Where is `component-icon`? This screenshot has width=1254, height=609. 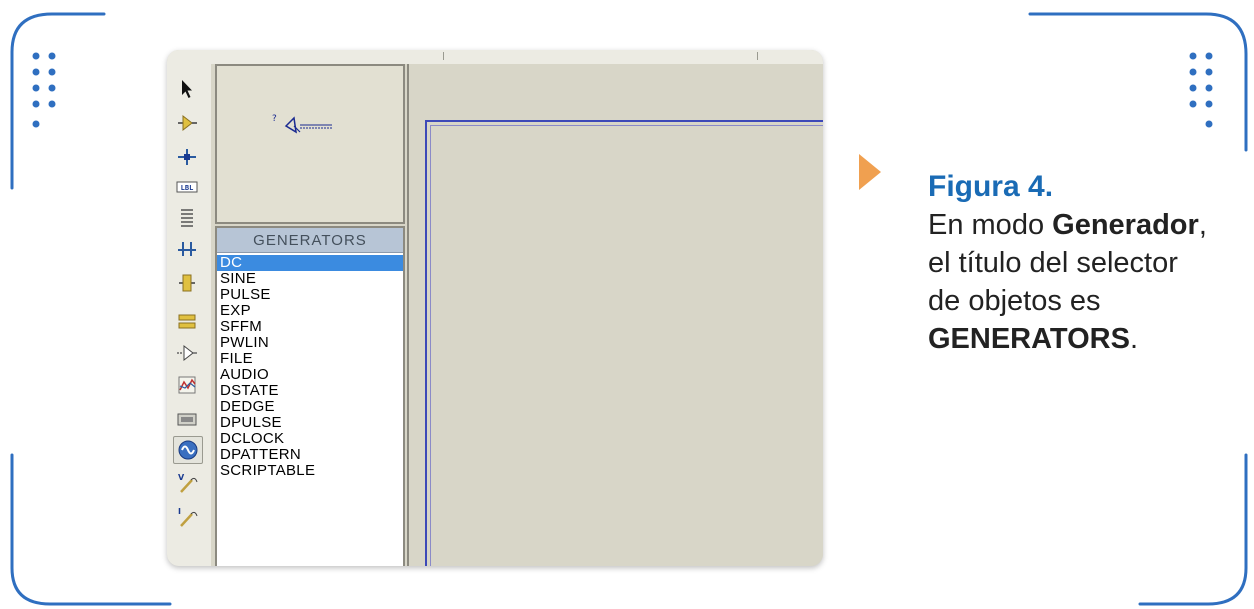
component-icon is located at coordinates (187, 123).